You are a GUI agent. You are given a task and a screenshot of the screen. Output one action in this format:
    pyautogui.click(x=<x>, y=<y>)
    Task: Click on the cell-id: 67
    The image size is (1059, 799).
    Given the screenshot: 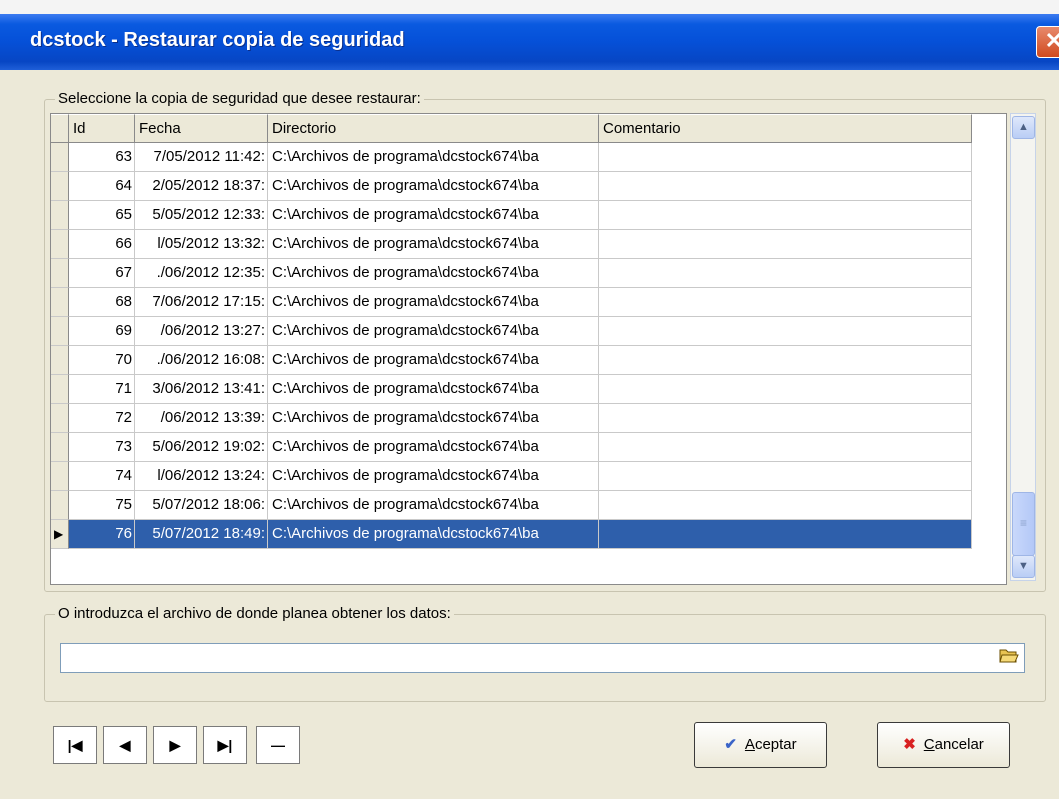 What is the action you would take?
    pyautogui.click(x=102, y=273)
    